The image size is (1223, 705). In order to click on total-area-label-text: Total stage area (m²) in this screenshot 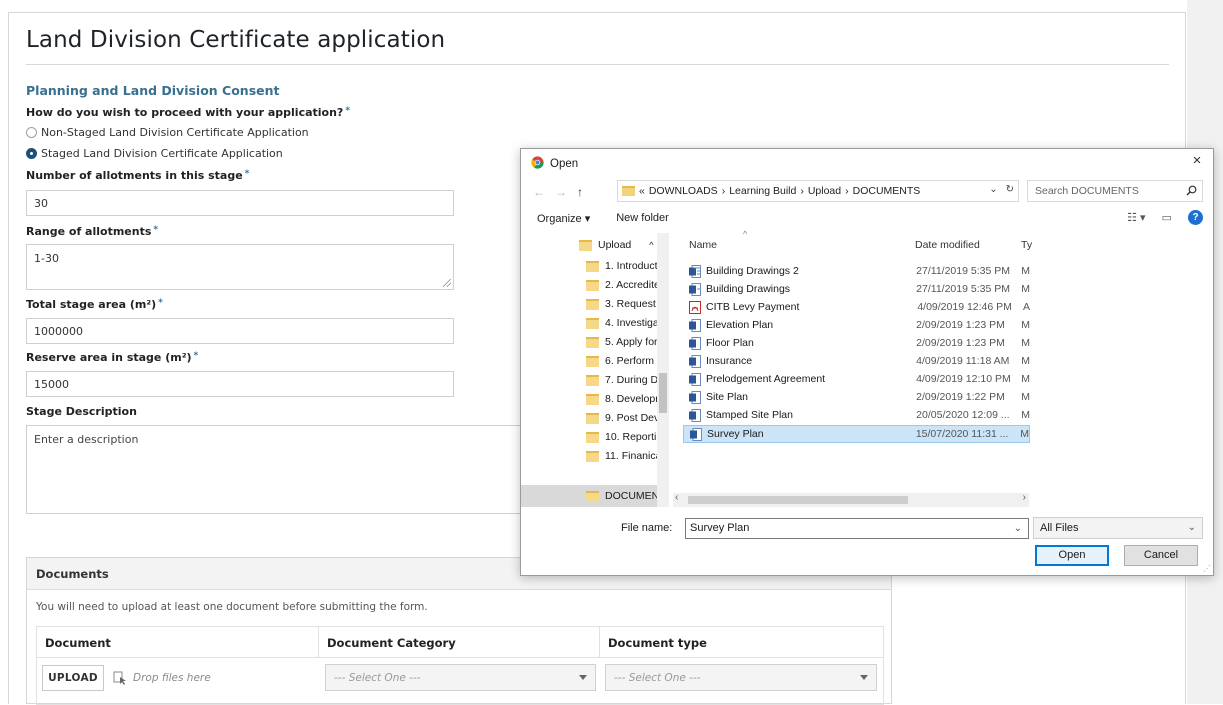, I will do `click(91, 304)`.